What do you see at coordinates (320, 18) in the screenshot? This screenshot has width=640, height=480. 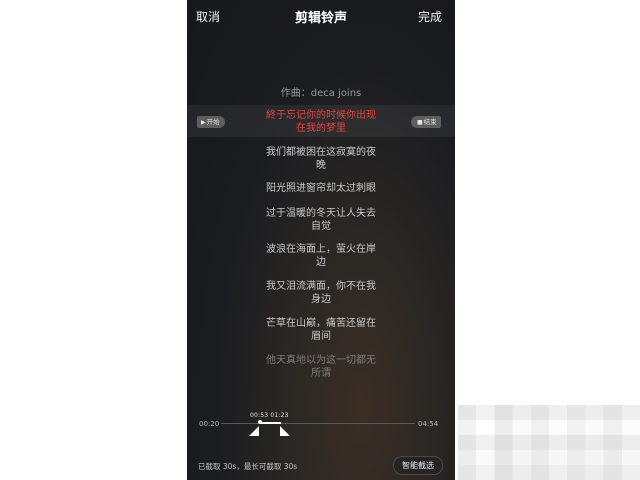 I see `page-title: 剪辑铃声` at bounding box center [320, 18].